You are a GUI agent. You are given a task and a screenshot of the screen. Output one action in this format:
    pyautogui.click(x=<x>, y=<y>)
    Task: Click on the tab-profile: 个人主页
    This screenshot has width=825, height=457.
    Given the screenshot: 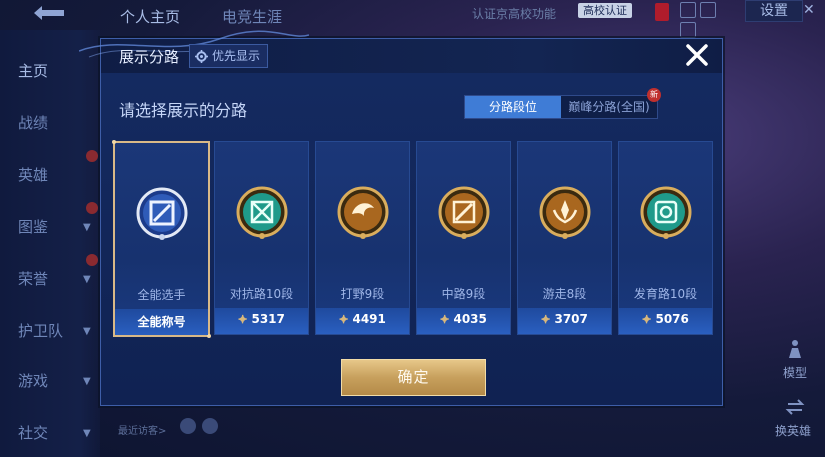 What is the action you would take?
    pyautogui.click(x=150, y=16)
    